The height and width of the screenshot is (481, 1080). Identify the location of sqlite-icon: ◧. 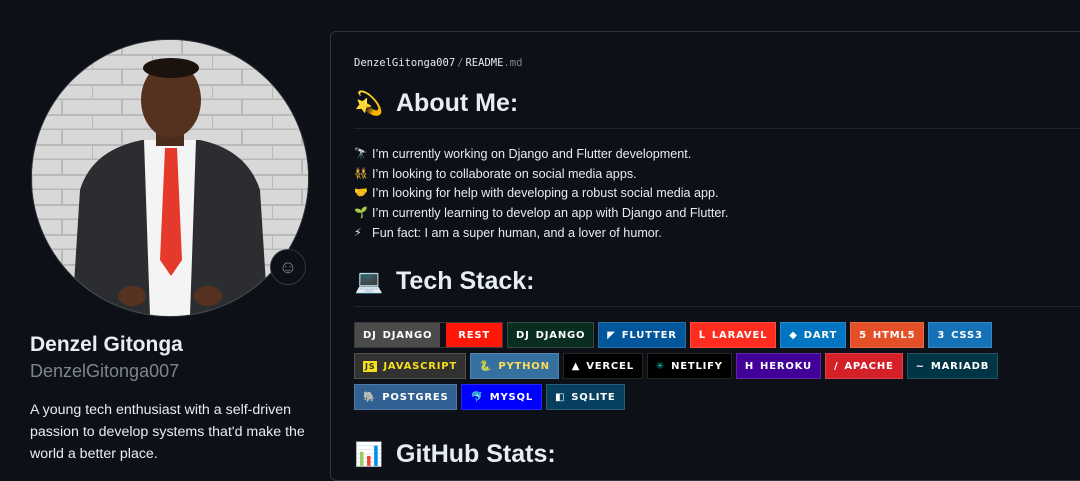
(560, 397).